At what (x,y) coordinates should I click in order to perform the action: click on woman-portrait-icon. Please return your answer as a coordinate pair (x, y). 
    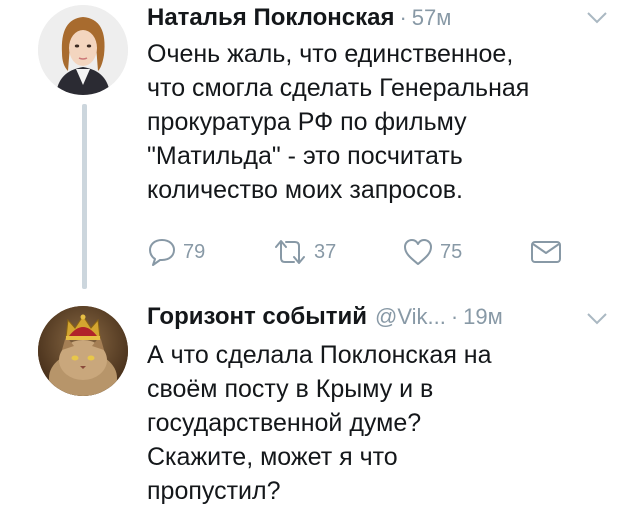
    Looking at the image, I should click on (83, 50).